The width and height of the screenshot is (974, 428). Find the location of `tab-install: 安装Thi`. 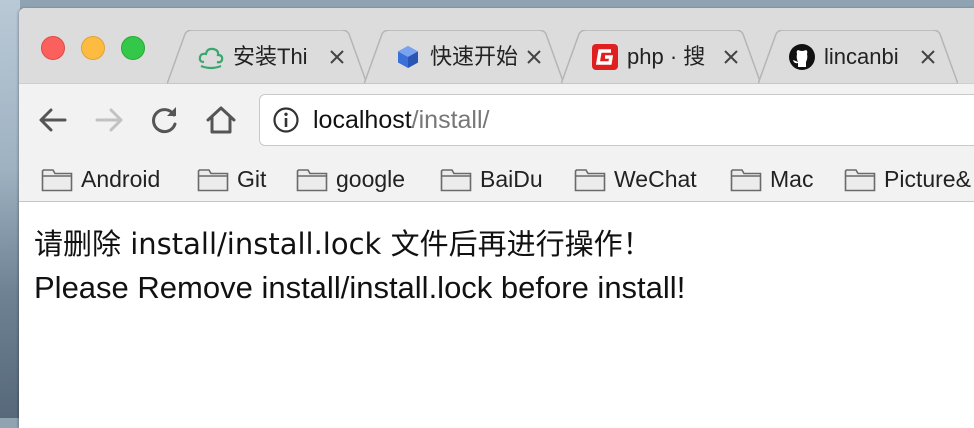

tab-install: 安装Thi is located at coordinates (267, 57).